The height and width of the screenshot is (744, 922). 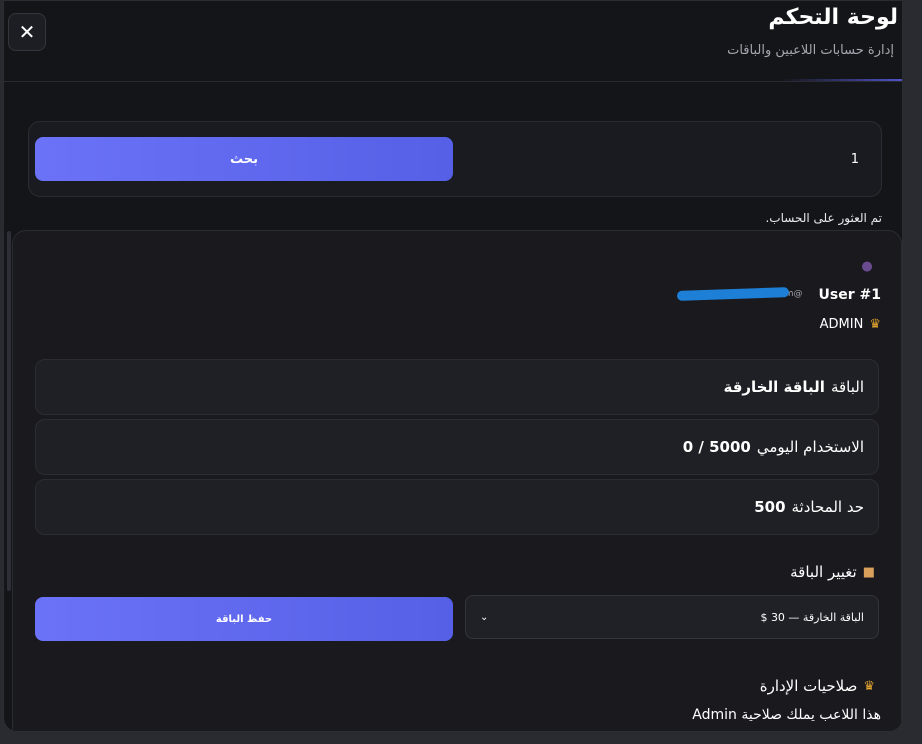 What do you see at coordinates (808, 686) in the screenshot?
I see `admin-title: صلاحيات الإدارة` at bounding box center [808, 686].